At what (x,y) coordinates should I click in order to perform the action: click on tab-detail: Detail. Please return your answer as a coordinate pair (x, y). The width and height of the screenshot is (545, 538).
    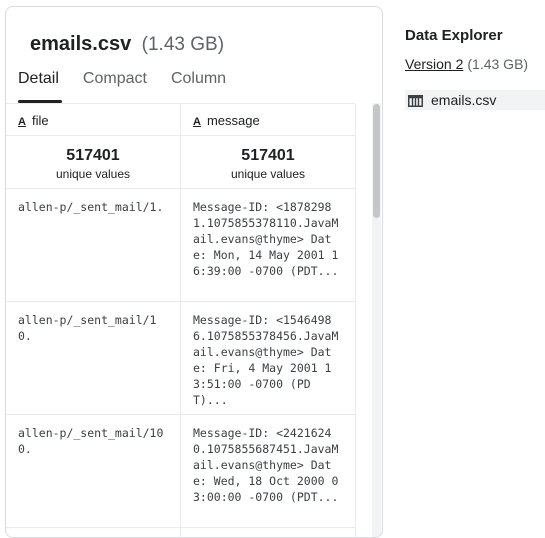
    Looking at the image, I should click on (38, 82).